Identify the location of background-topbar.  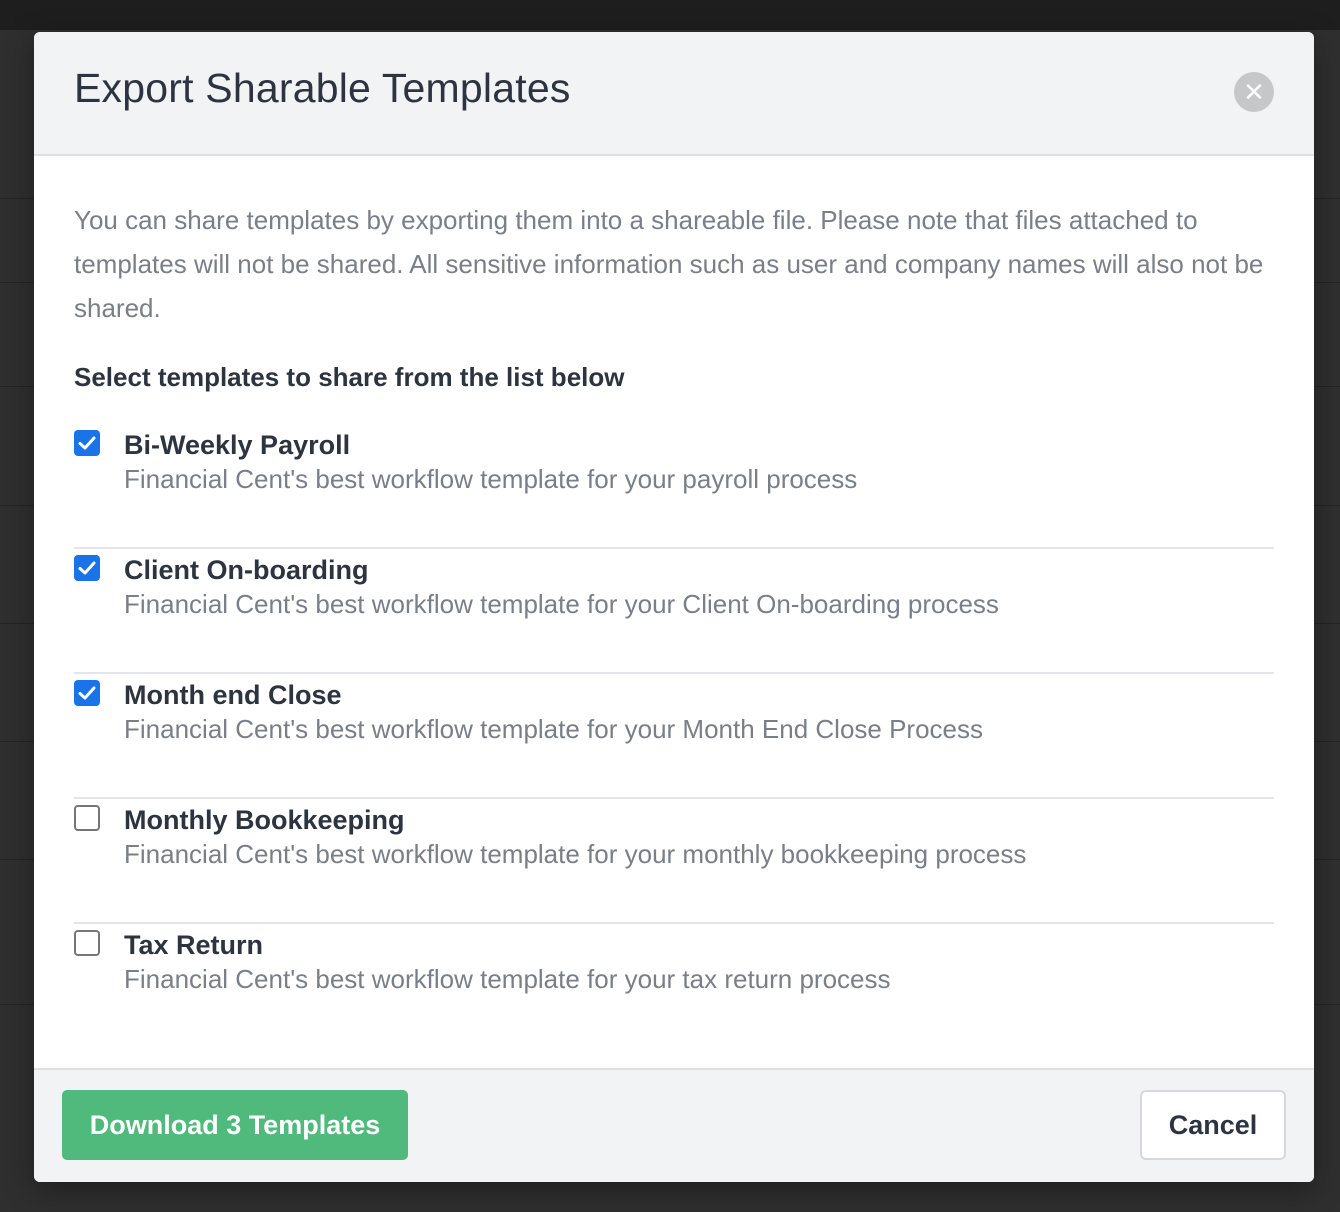
(670, 15).